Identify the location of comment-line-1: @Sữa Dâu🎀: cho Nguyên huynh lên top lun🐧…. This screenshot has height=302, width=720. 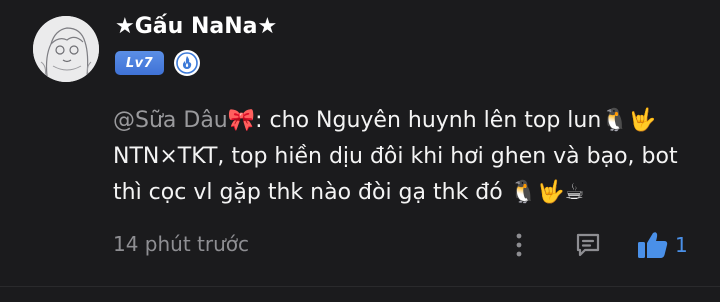
(408, 121).